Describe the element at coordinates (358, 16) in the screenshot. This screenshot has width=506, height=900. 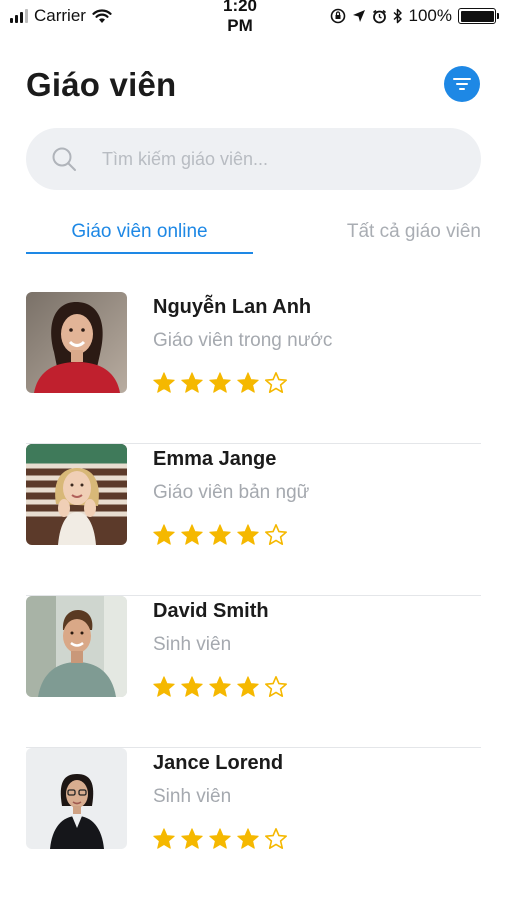
I see `location-icon` at that location.